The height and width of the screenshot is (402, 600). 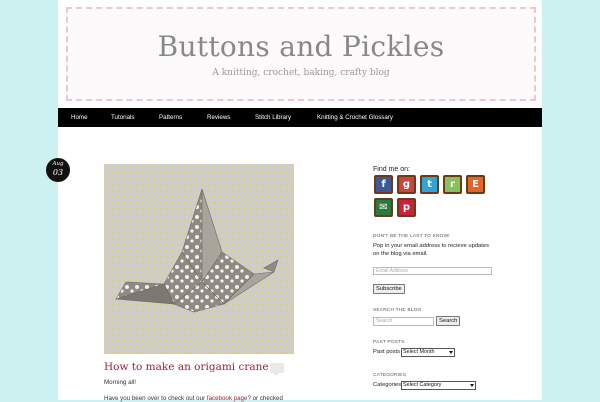 What do you see at coordinates (406, 184) in the screenshot?
I see `google-plus-icon: g` at bounding box center [406, 184].